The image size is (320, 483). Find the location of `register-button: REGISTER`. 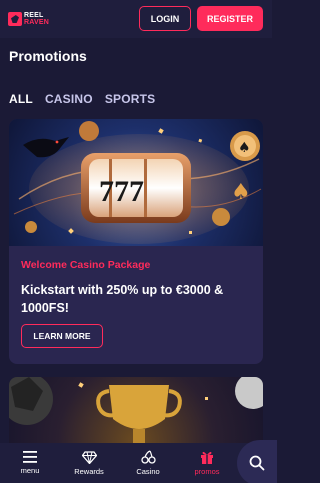

register-button: REGISTER is located at coordinates (230, 18).